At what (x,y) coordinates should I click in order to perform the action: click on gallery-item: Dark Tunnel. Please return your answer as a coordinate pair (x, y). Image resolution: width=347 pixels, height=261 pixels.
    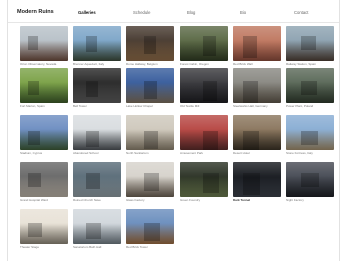
    Looking at the image, I should click on (257, 182).